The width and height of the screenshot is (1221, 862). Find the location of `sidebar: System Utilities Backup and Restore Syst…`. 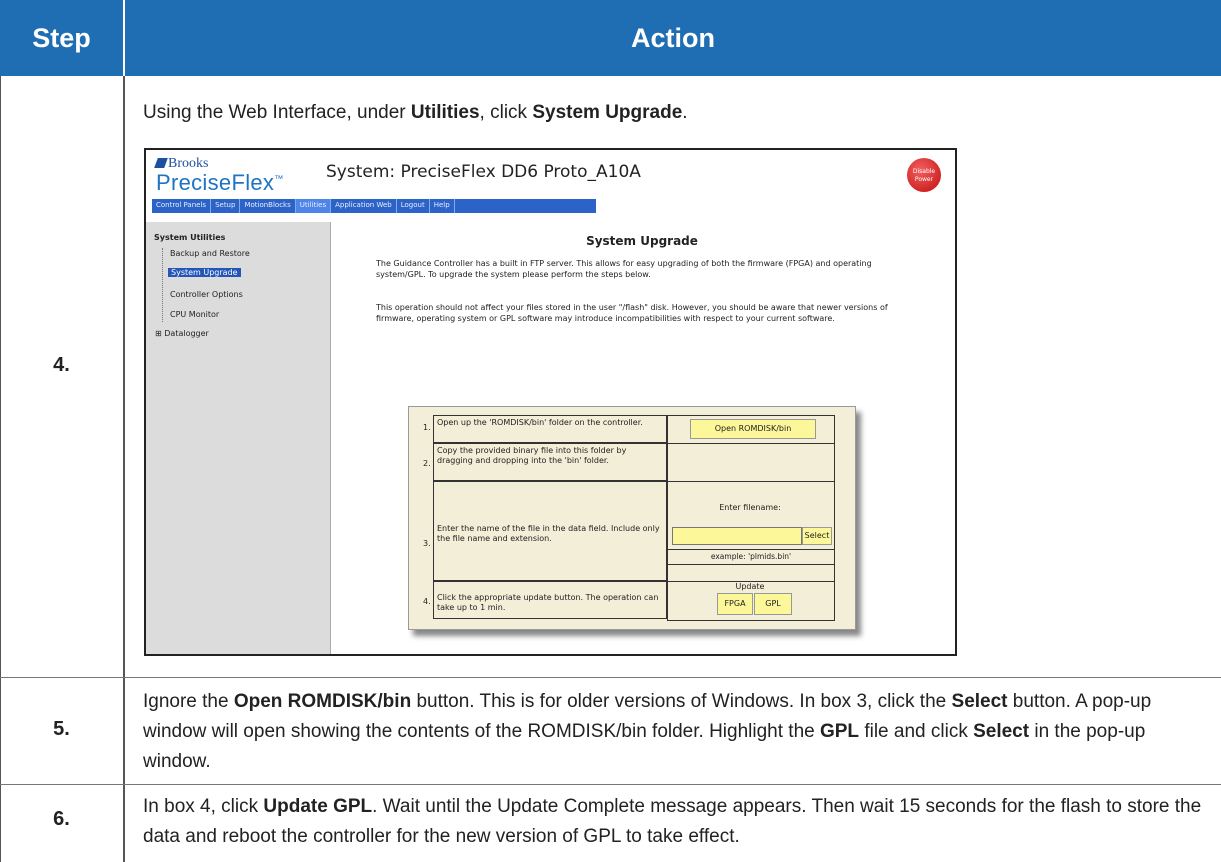

sidebar: System Utilities Backup and Restore Syst… is located at coordinates (238, 438).